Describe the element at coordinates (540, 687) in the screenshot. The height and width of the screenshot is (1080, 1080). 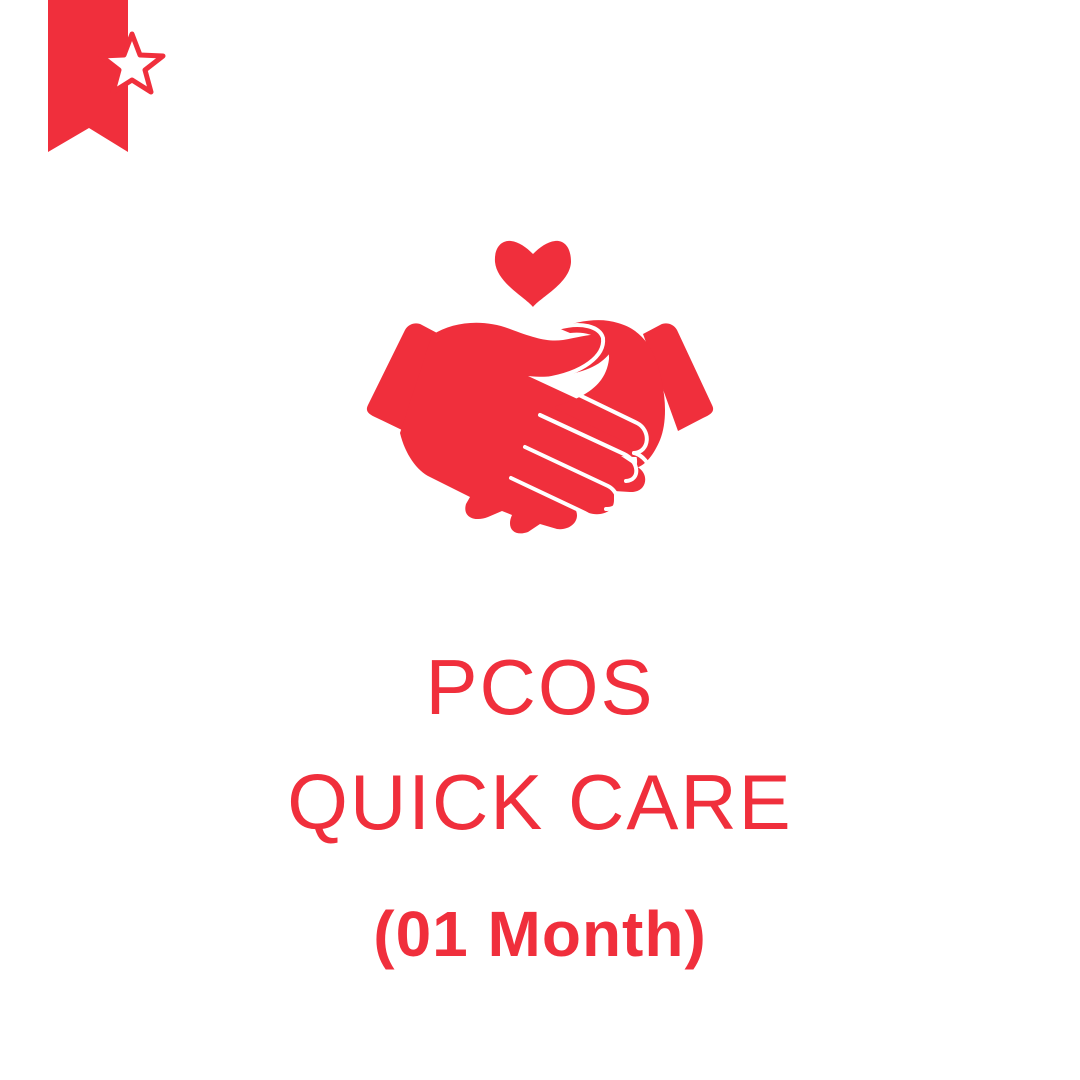
I see `product-title-line1: PCOS` at that location.